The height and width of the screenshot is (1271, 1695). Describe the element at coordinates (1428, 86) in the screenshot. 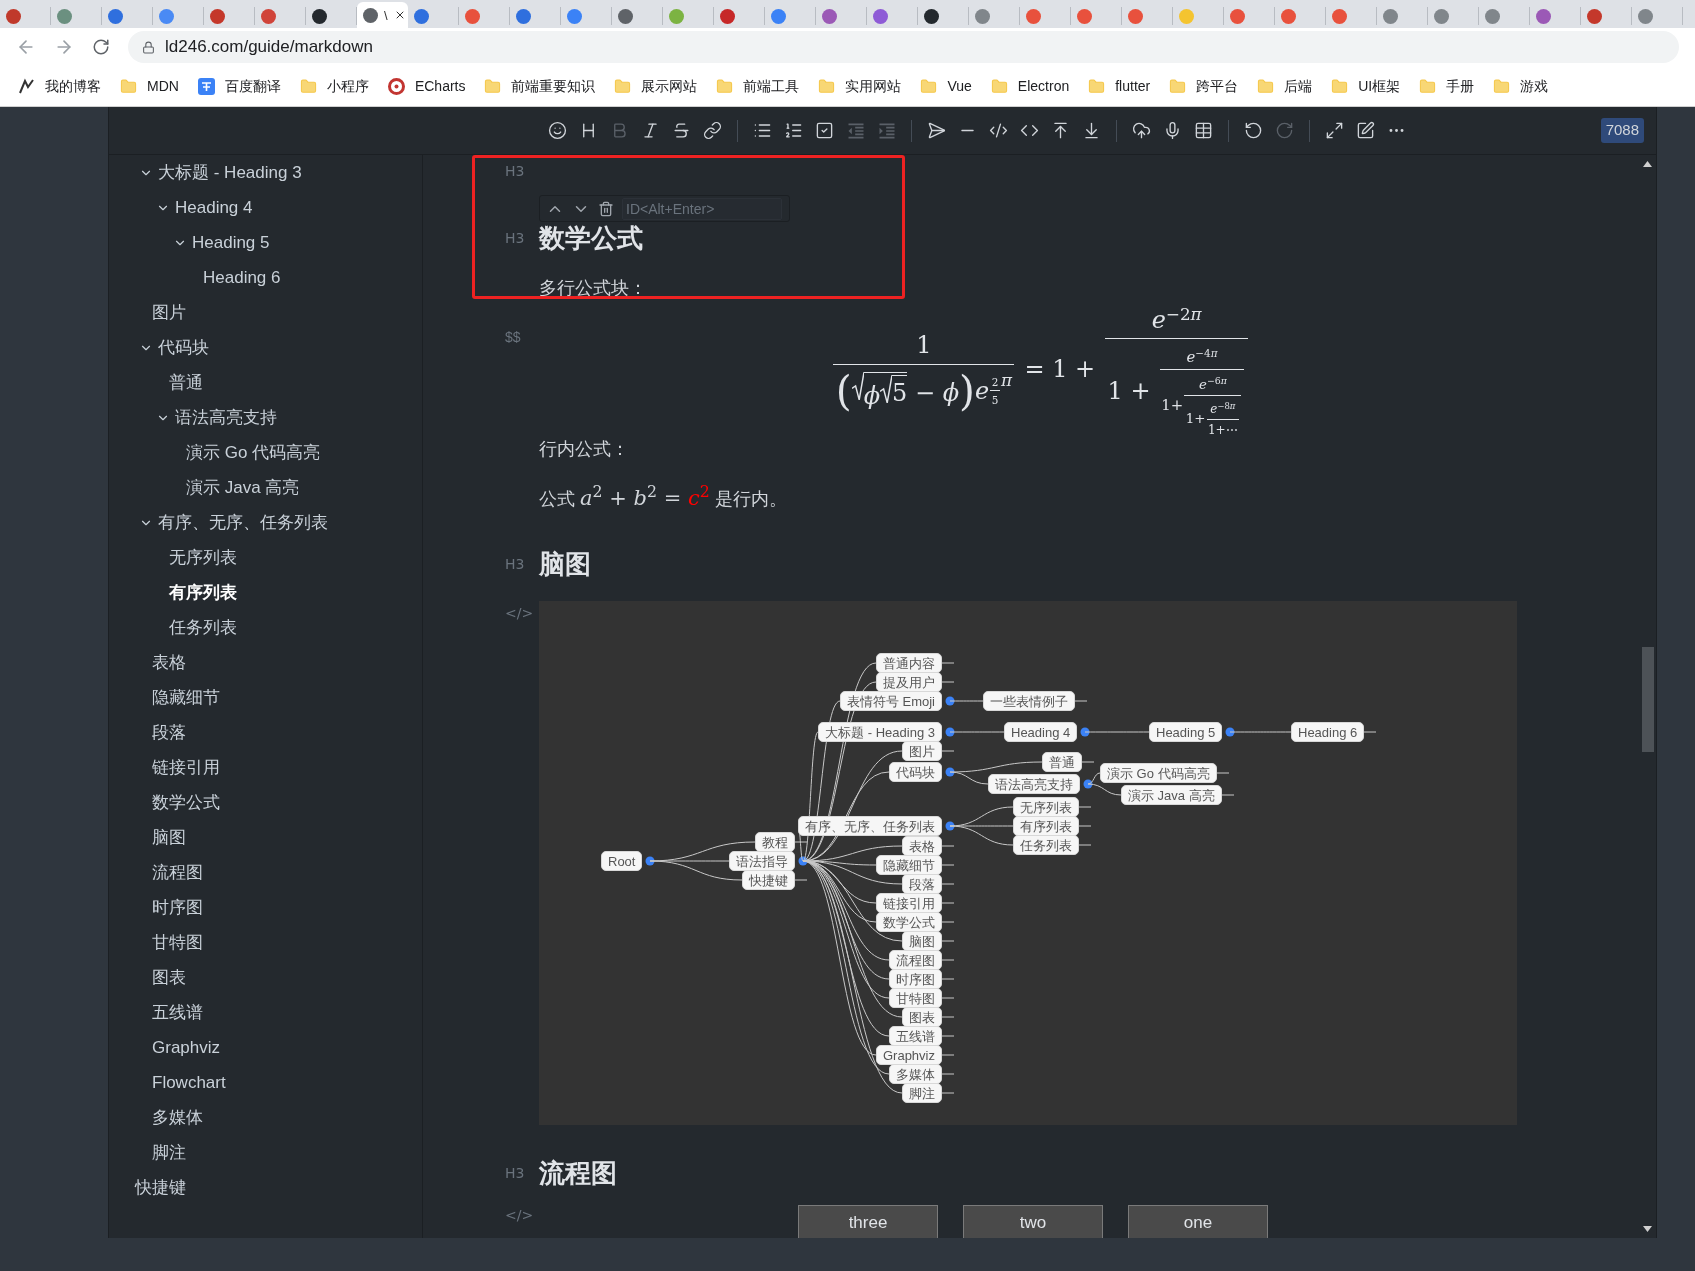

I see `folder-icon` at that location.